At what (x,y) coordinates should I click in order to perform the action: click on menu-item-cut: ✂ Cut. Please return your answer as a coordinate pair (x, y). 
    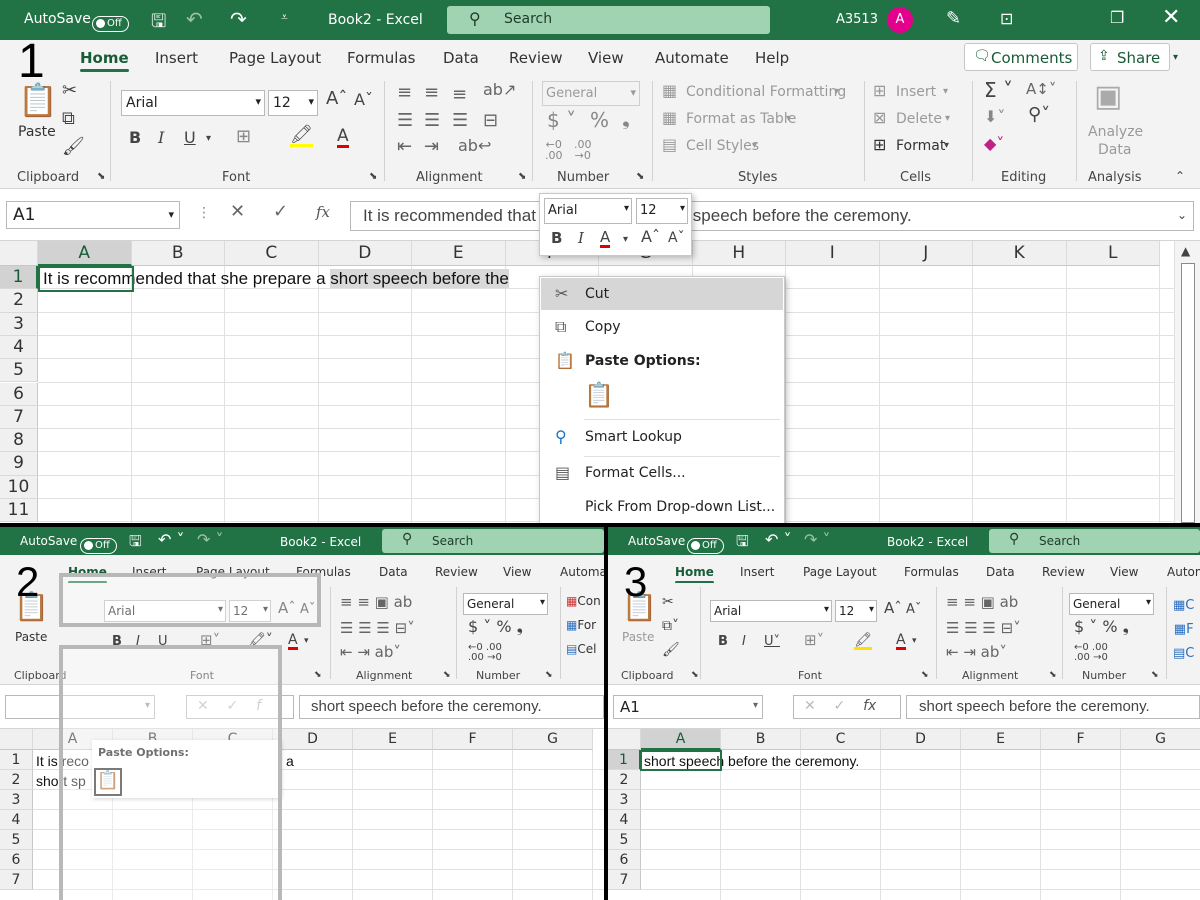
    Looking at the image, I should click on (662, 294).